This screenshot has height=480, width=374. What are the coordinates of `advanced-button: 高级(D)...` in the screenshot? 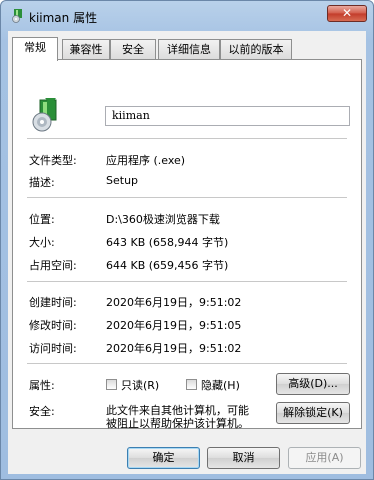 It's located at (313, 384).